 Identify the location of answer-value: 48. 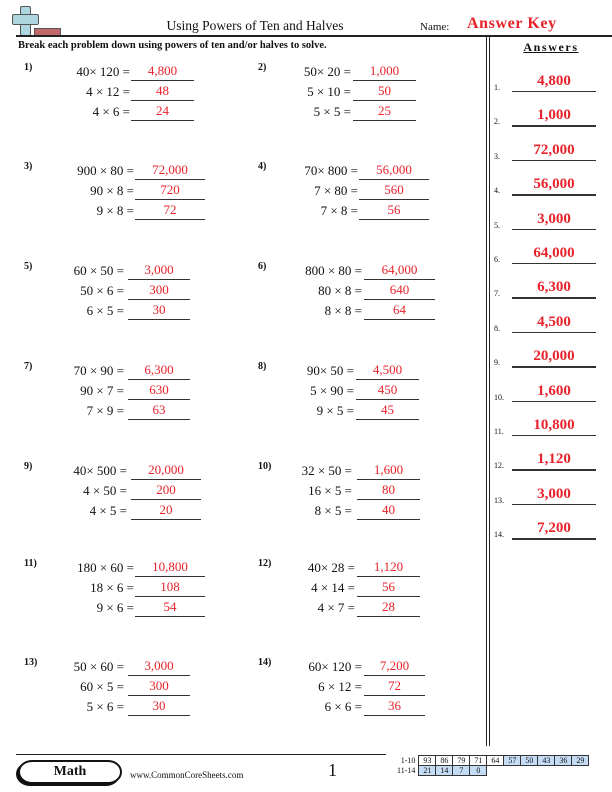
(162, 90).